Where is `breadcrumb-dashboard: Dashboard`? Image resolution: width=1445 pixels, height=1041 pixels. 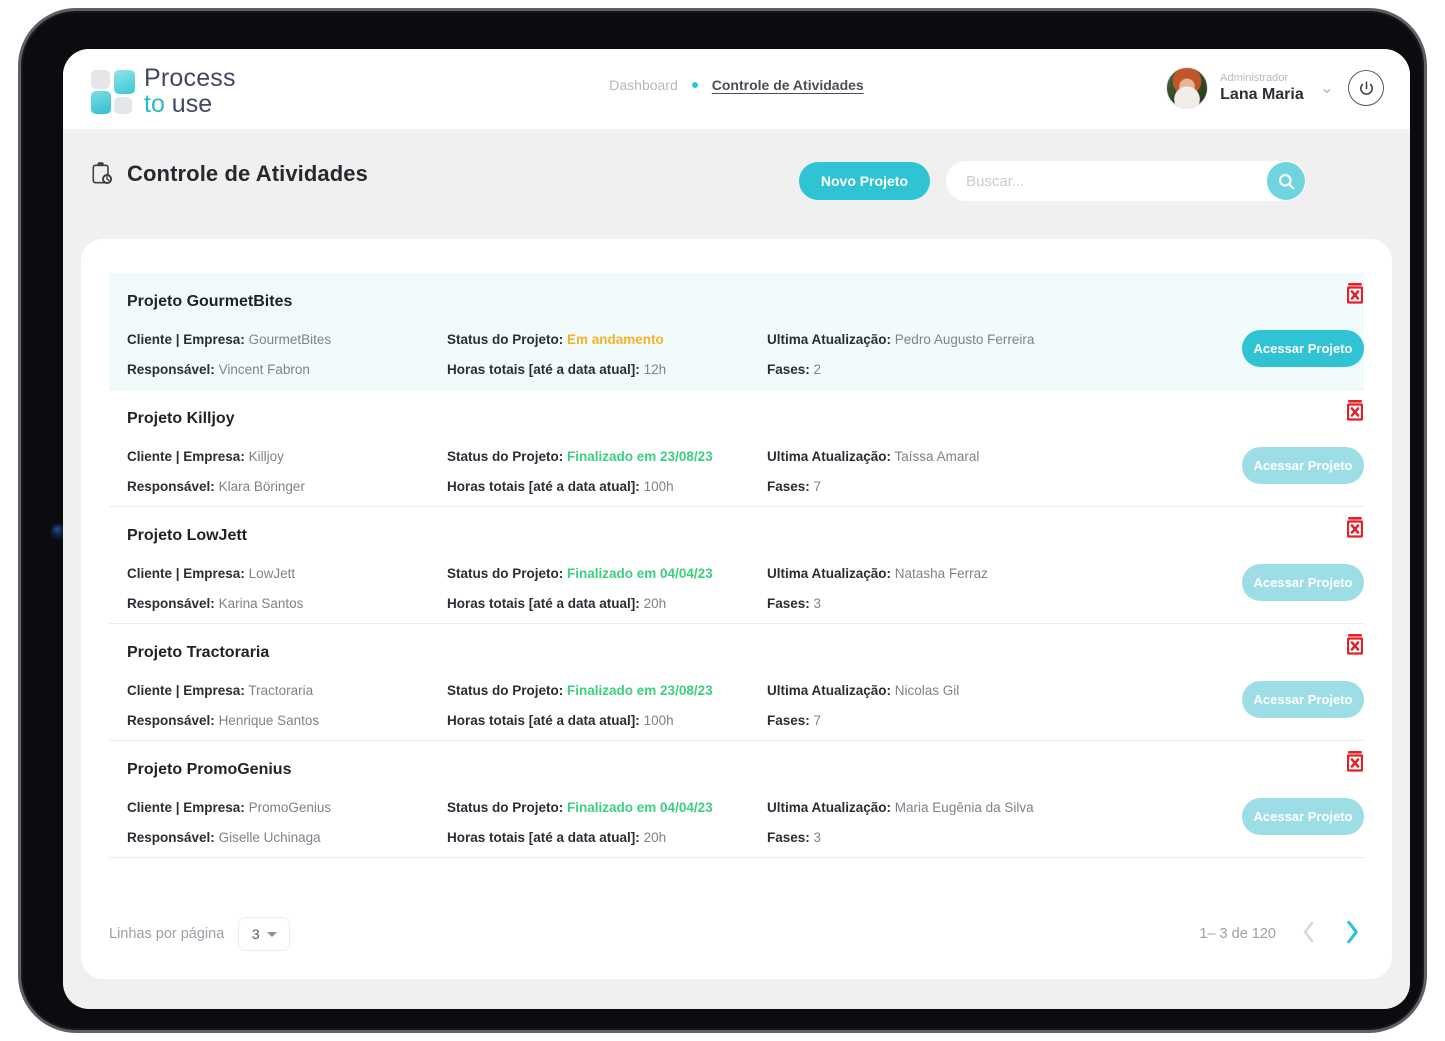
breadcrumb-dashboard: Dashboard is located at coordinates (643, 85).